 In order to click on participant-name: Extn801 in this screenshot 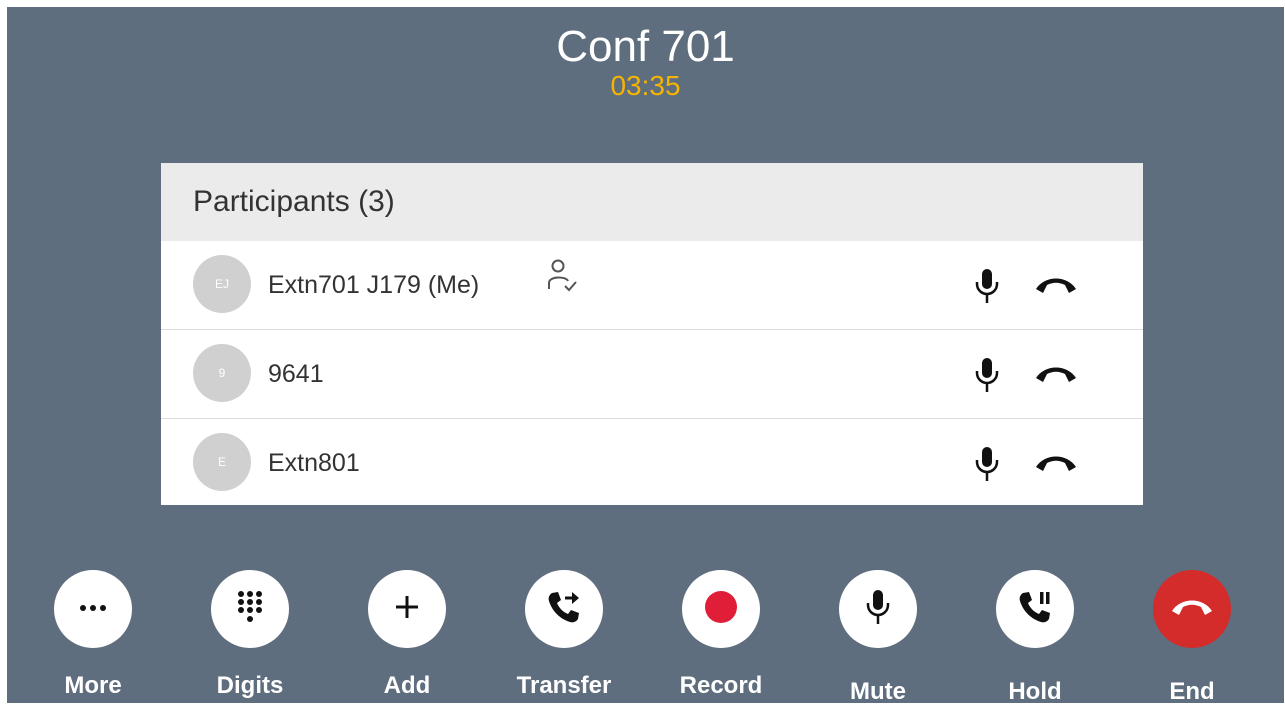, I will do `click(314, 462)`.